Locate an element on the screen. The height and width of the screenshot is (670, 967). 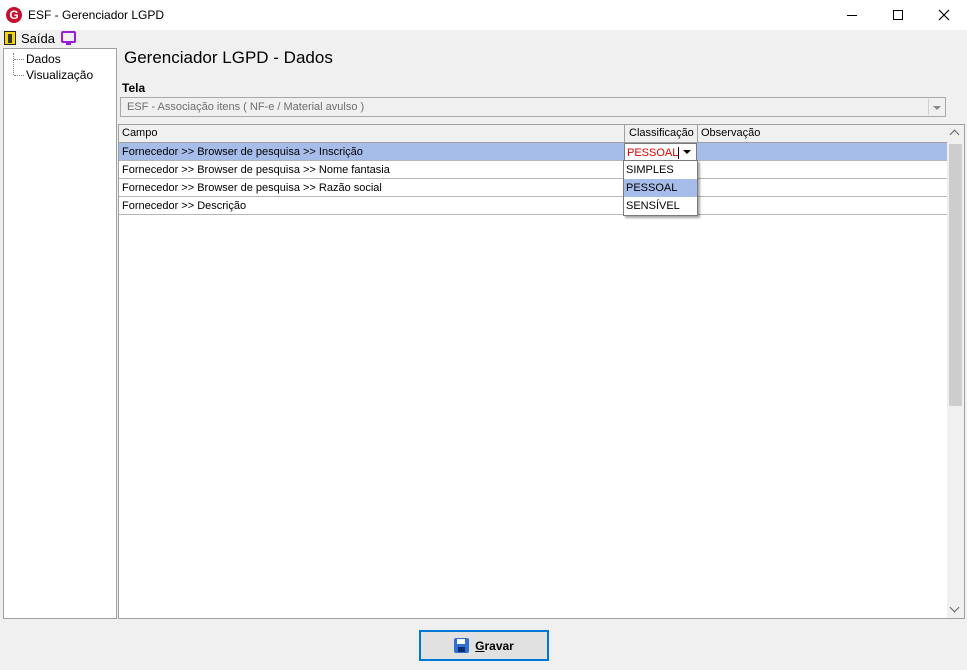
dropdown-option-sensivel: SENSÍVEL is located at coordinates (660, 206).